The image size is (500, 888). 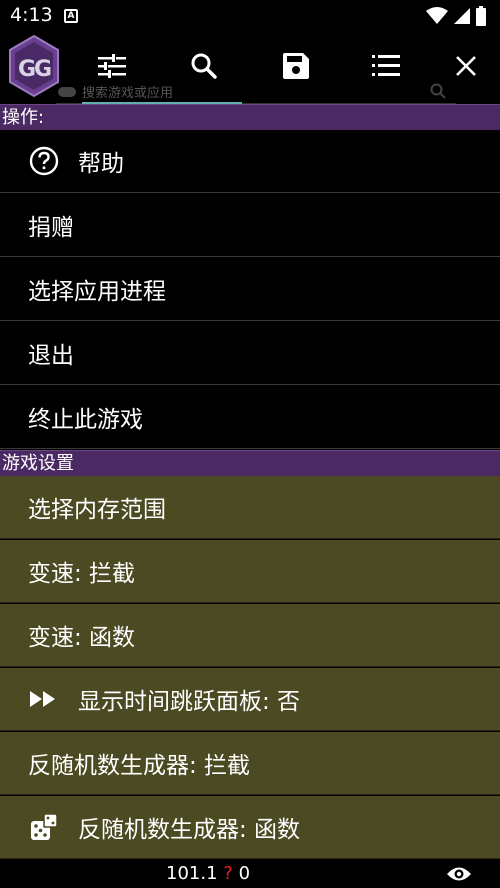 I want to click on search-placeholder: 搜索游戏或应用, so click(x=128, y=93).